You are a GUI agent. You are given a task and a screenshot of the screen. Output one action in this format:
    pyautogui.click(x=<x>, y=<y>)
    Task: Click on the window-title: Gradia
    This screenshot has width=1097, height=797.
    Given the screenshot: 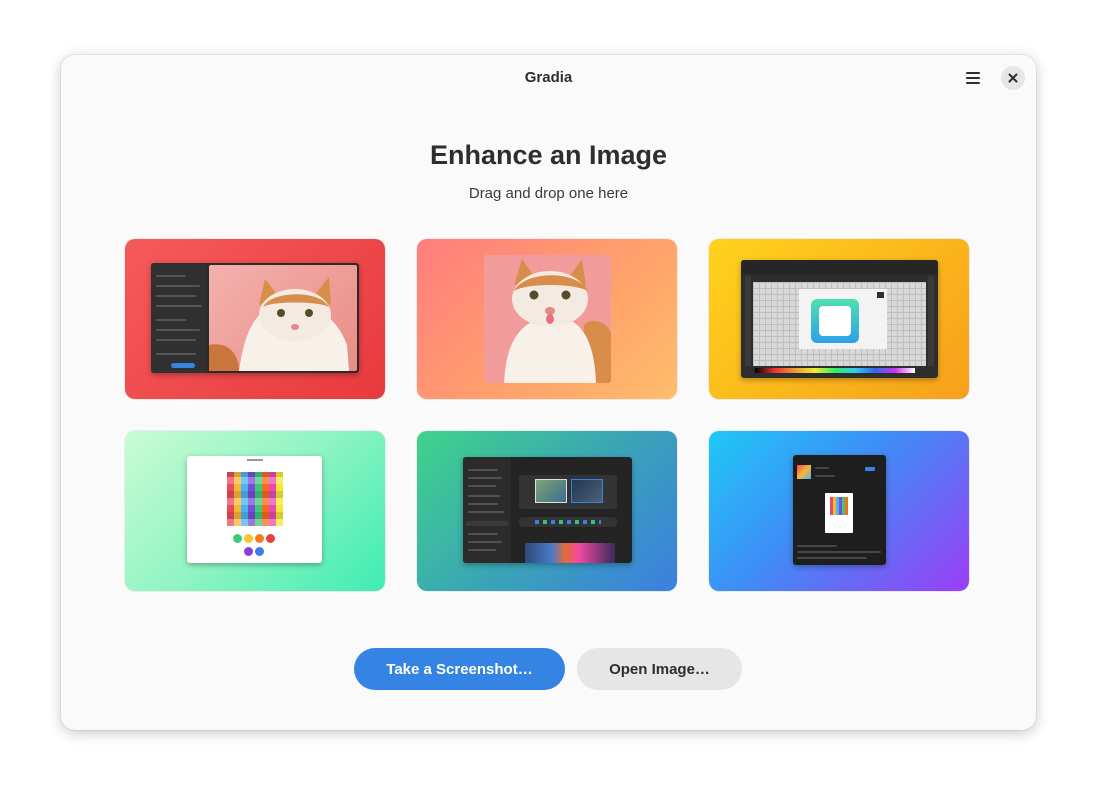 What is the action you would take?
    pyautogui.click(x=548, y=77)
    